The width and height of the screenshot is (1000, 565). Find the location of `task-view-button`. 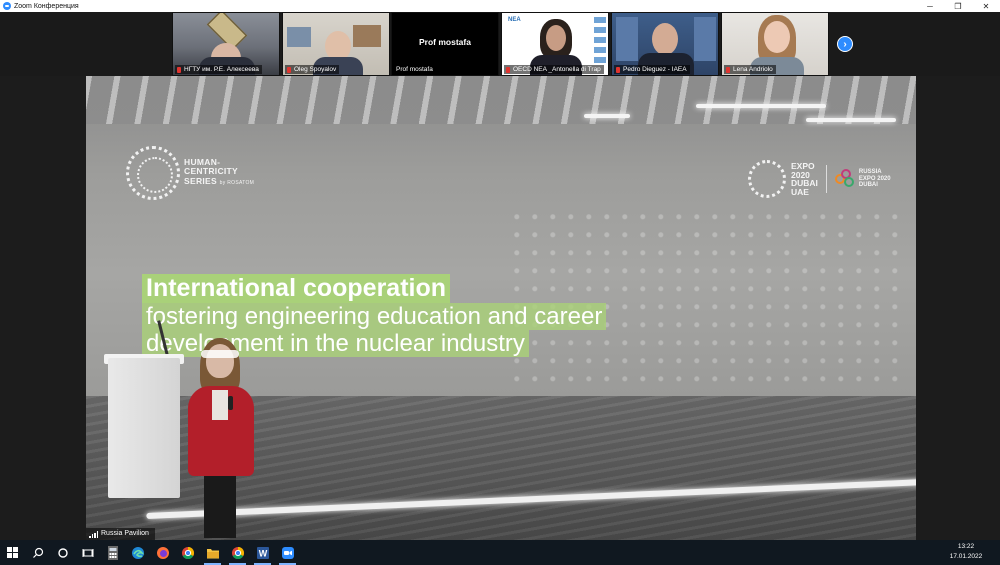

task-view-button is located at coordinates (87, 552).